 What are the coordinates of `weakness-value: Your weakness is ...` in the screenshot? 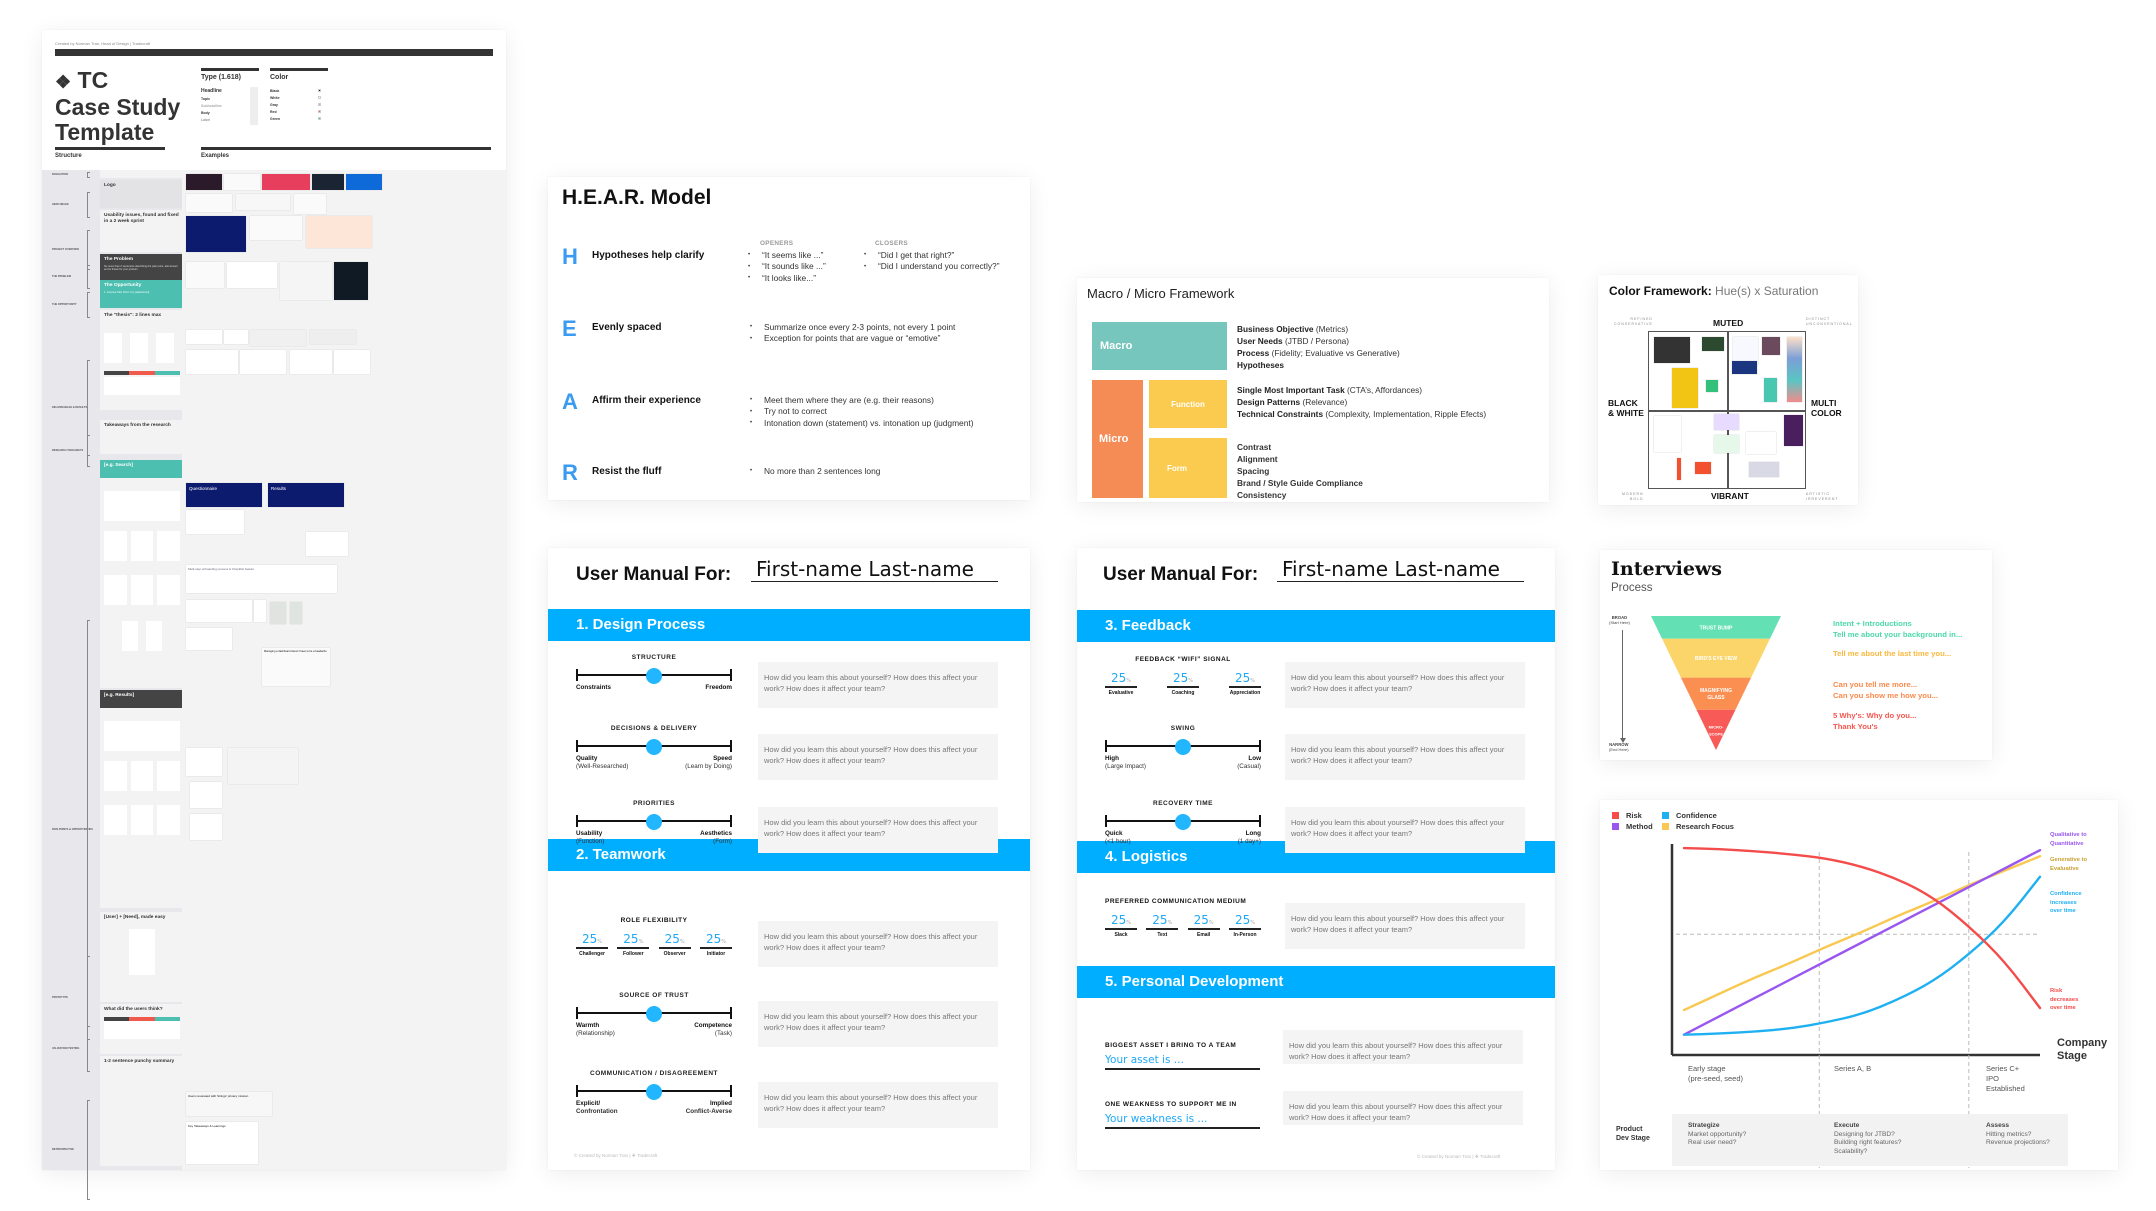 It's located at (1182, 1118).